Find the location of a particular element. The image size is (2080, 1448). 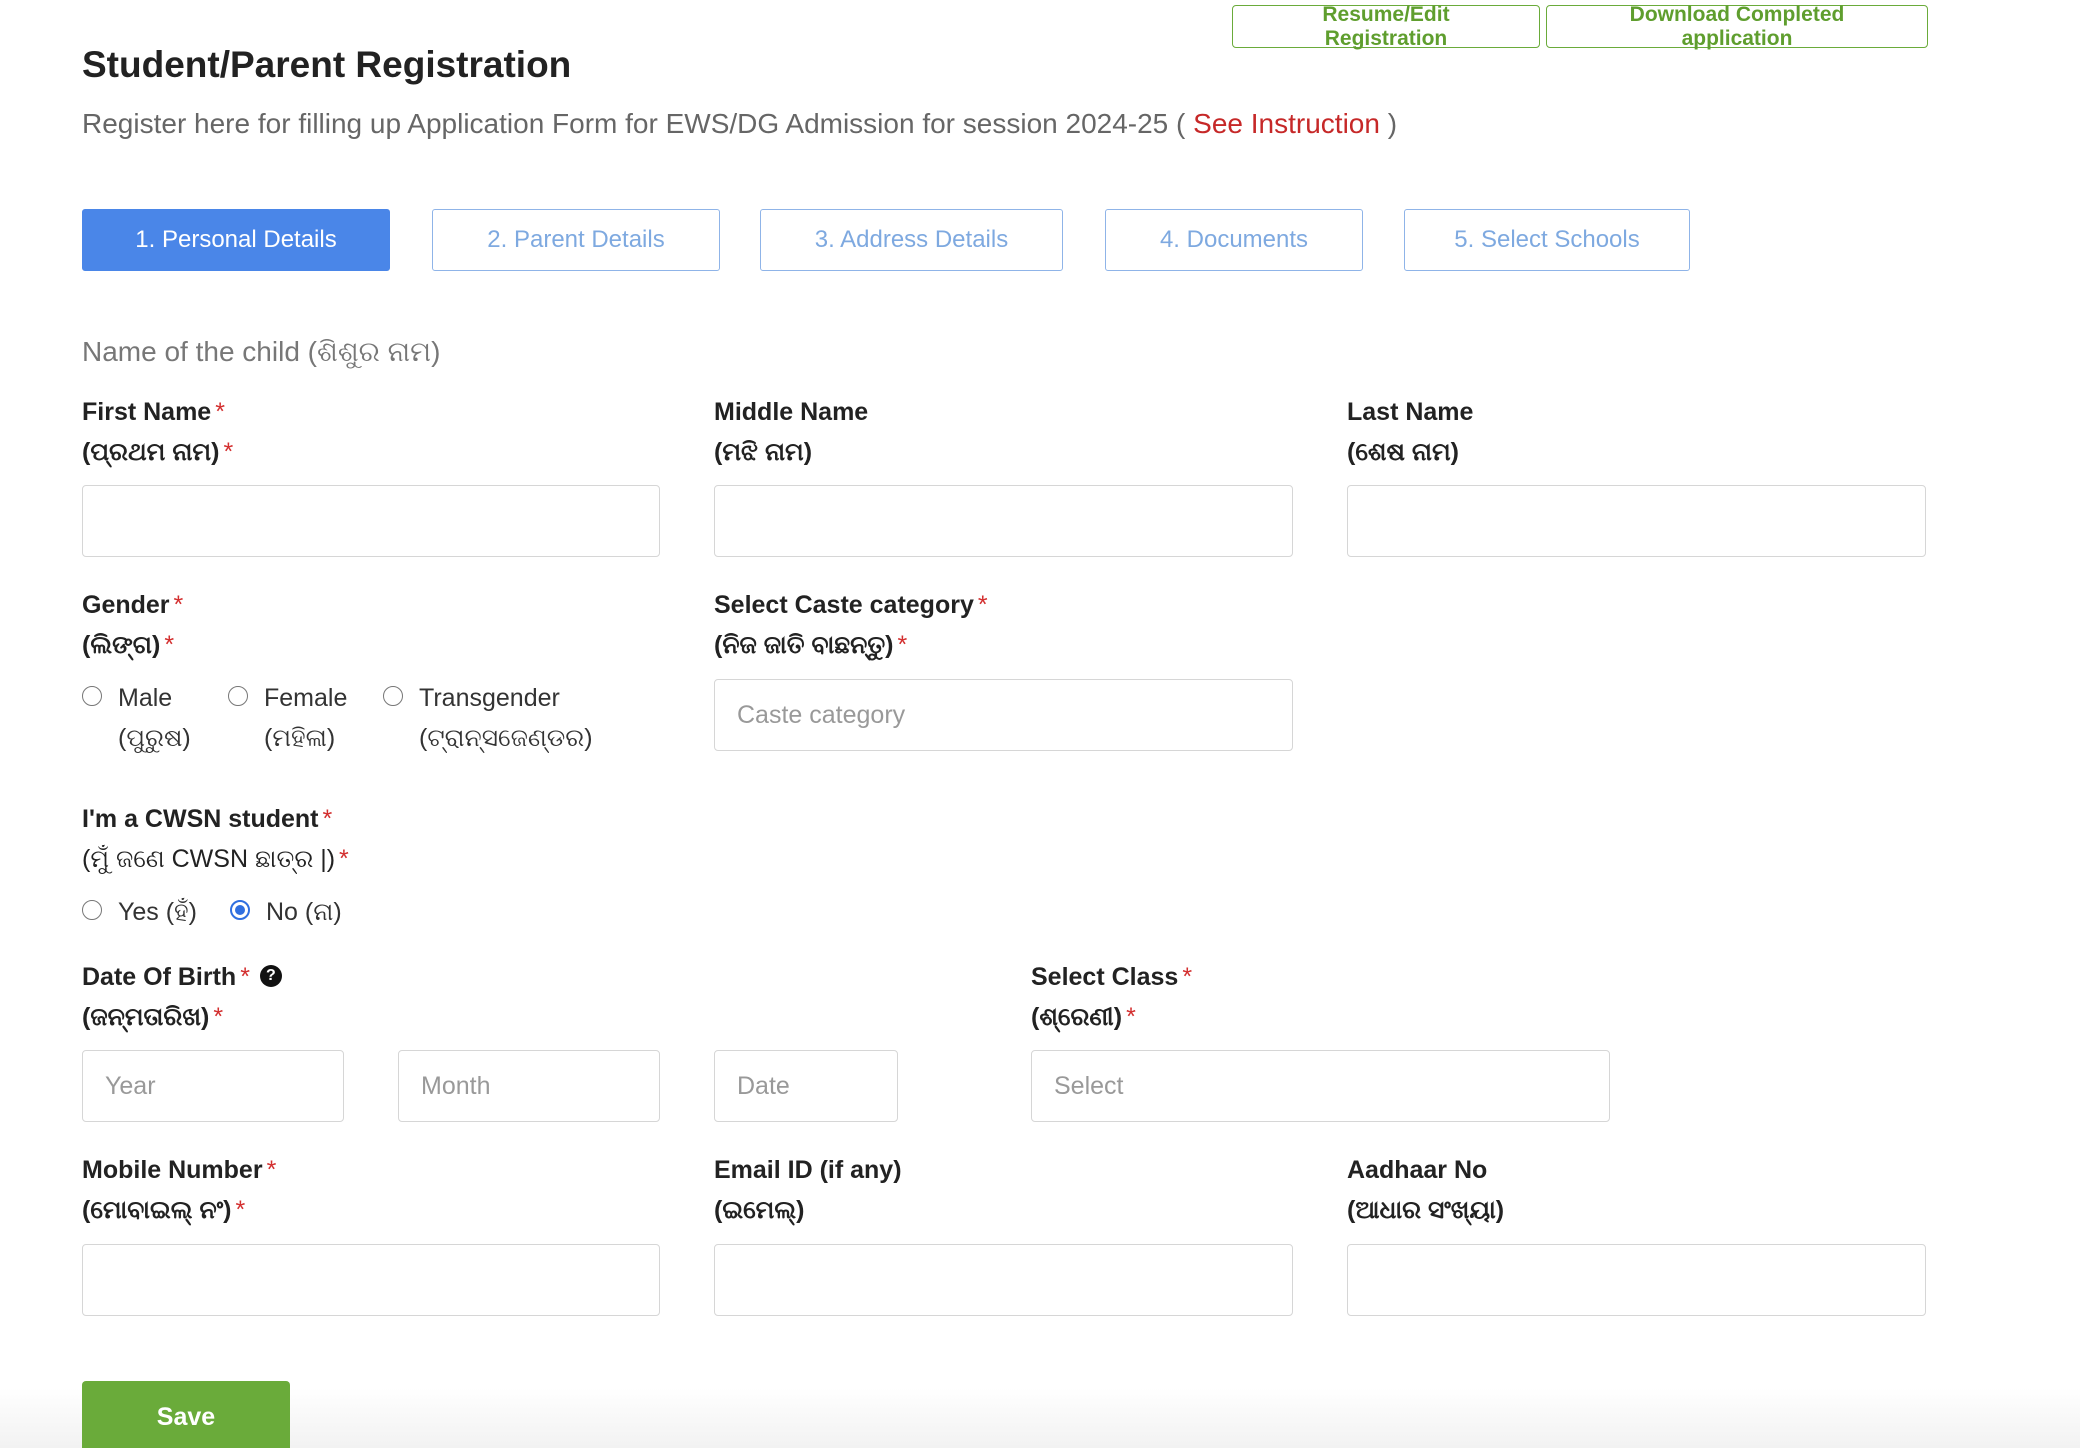

download-completed-application-button: Download Completed application is located at coordinates (1737, 26).